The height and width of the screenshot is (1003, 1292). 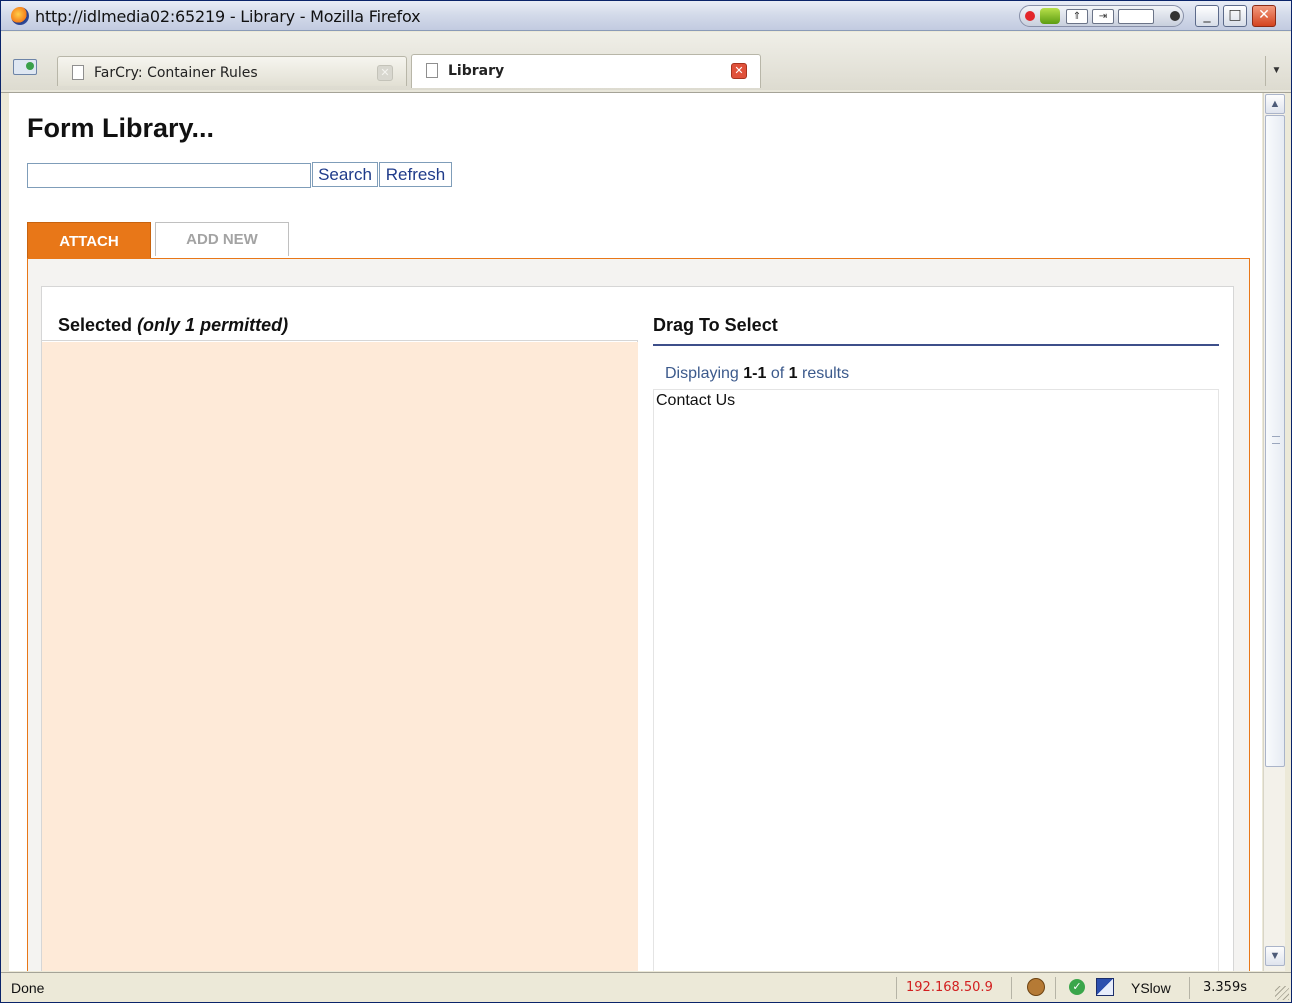 What do you see at coordinates (1077, 16) in the screenshot?
I see `arrange-icon: ⇑` at bounding box center [1077, 16].